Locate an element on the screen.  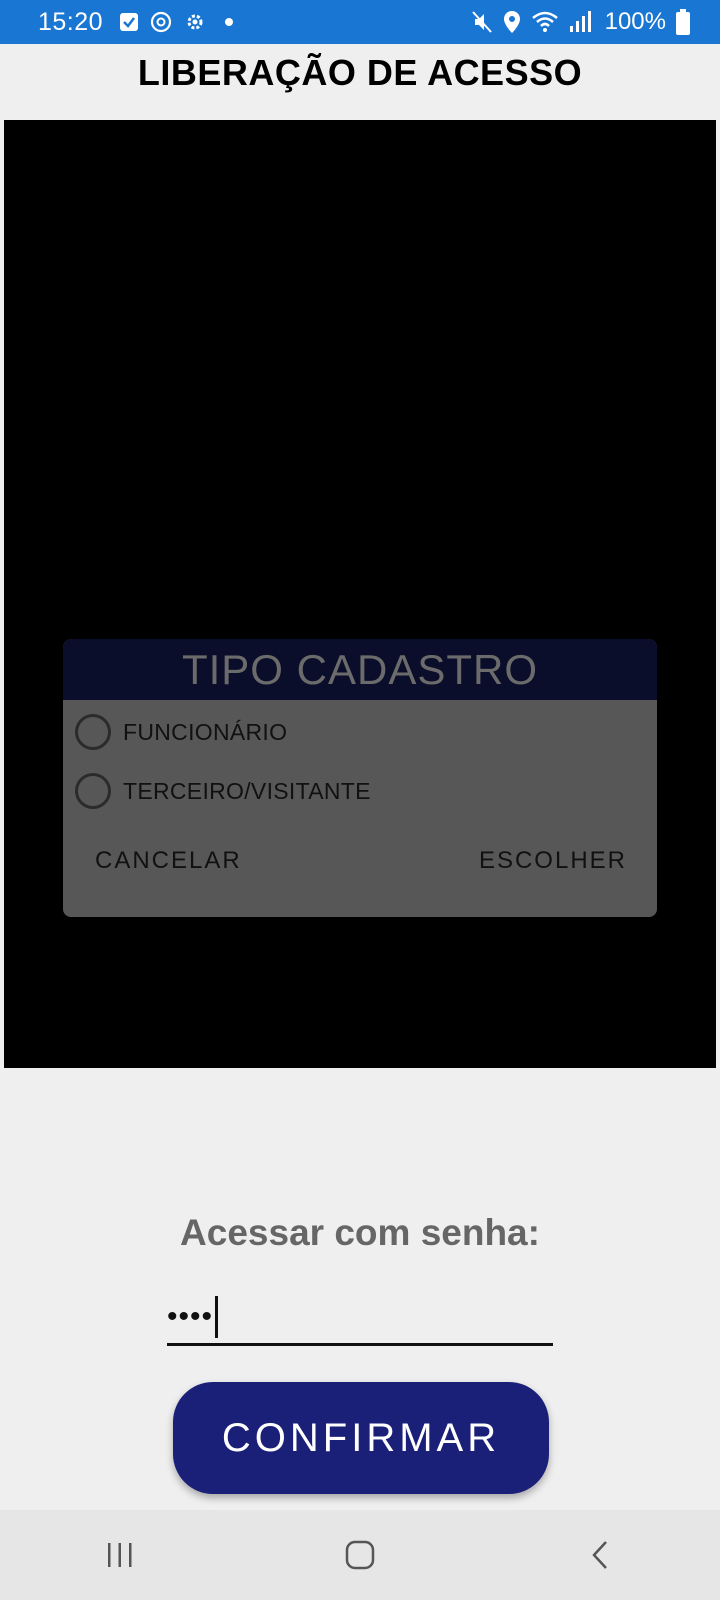
recent-apps-icon is located at coordinates (120, 1555).